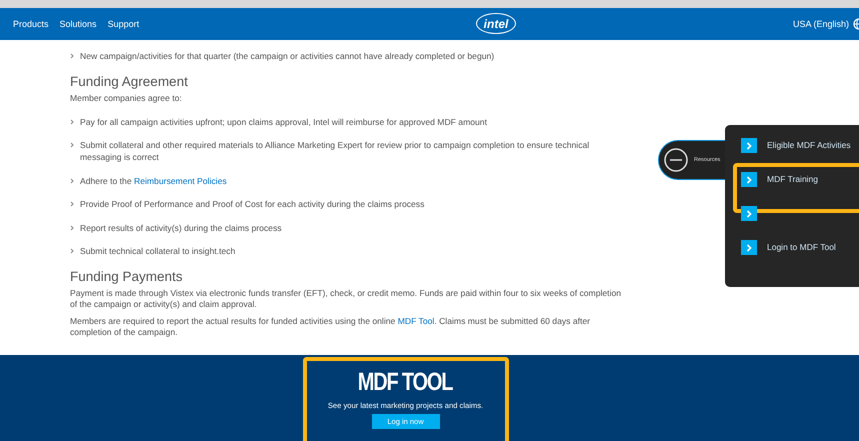 The height and width of the screenshot is (441, 859). What do you see at coordinates (78, 24) in the screenshot?
I see `nav-link: Solutions` at bounding box center [78, 24].